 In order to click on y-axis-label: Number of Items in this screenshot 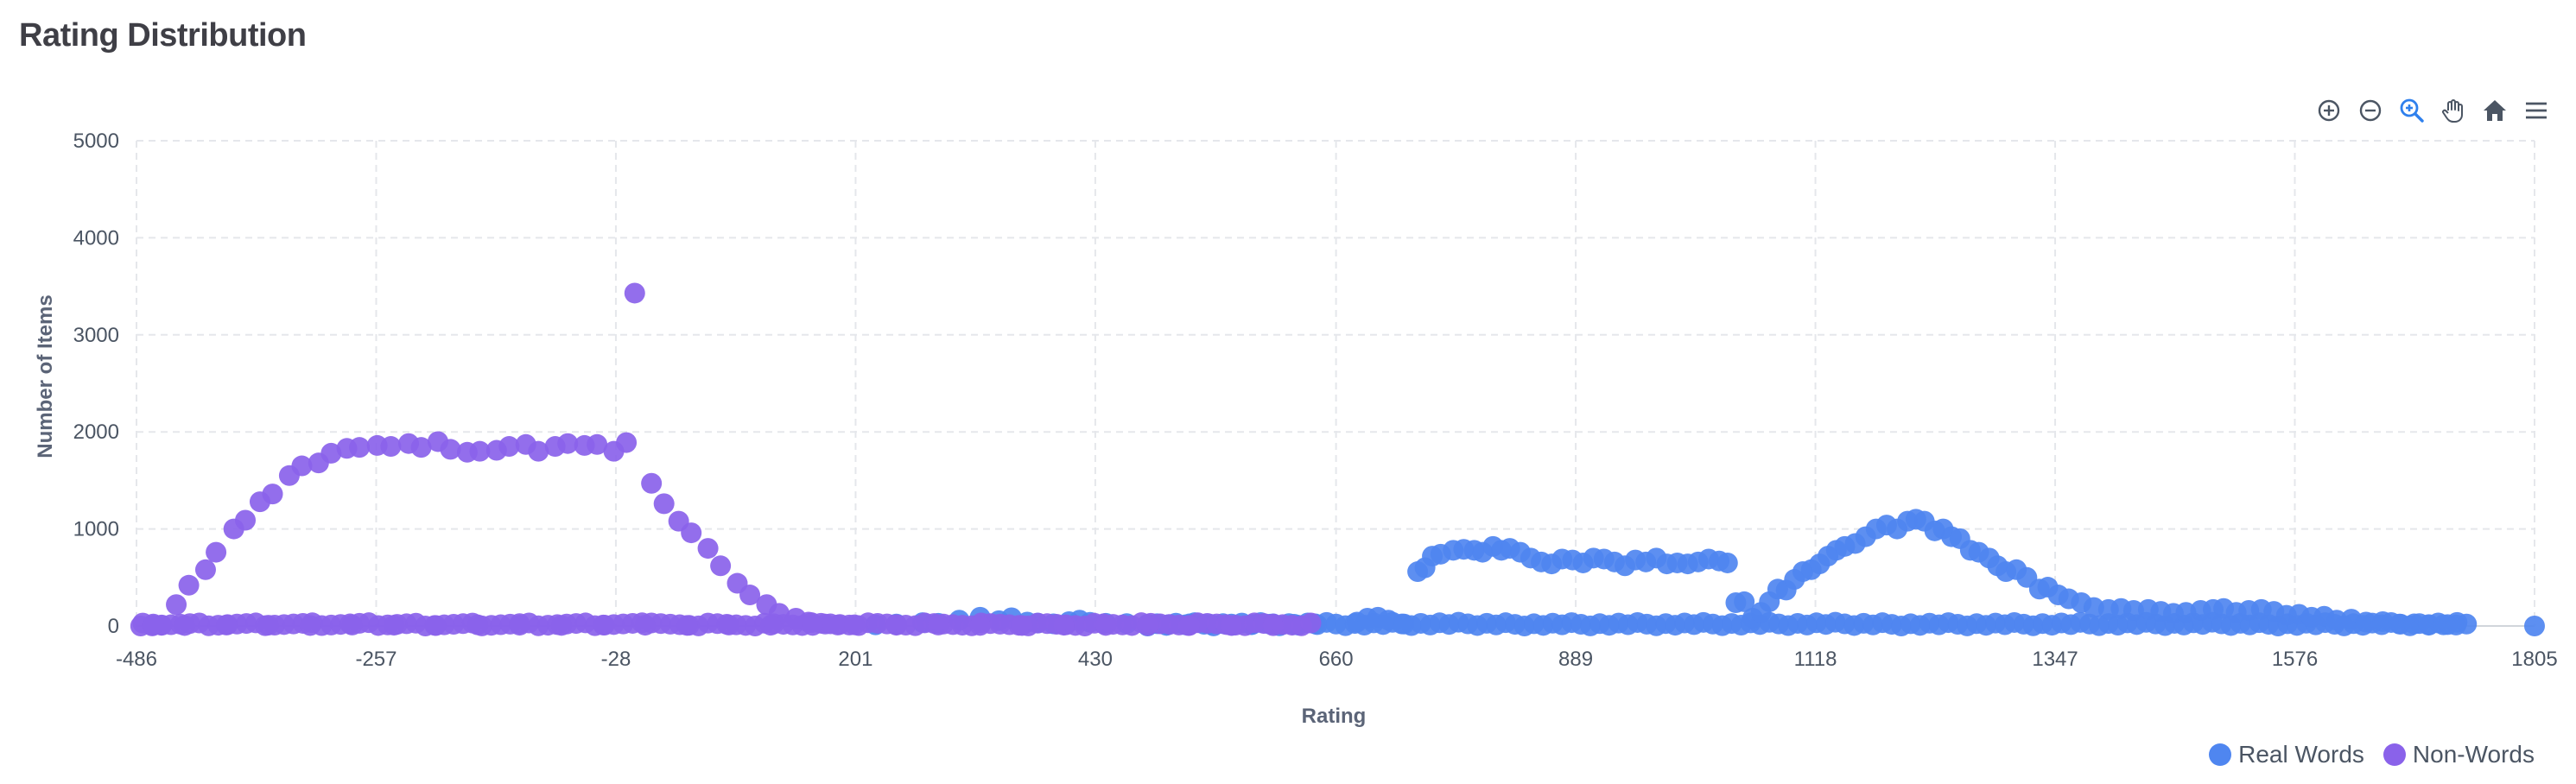, I will do `click(45, 376)`.